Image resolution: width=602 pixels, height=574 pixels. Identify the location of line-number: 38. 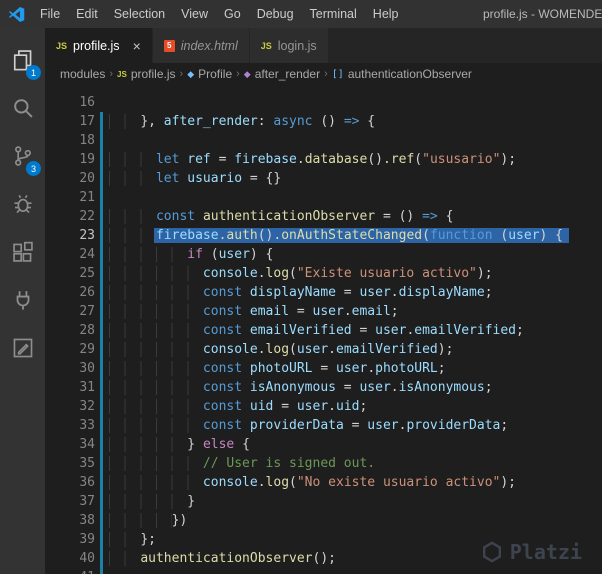
(70, 520).